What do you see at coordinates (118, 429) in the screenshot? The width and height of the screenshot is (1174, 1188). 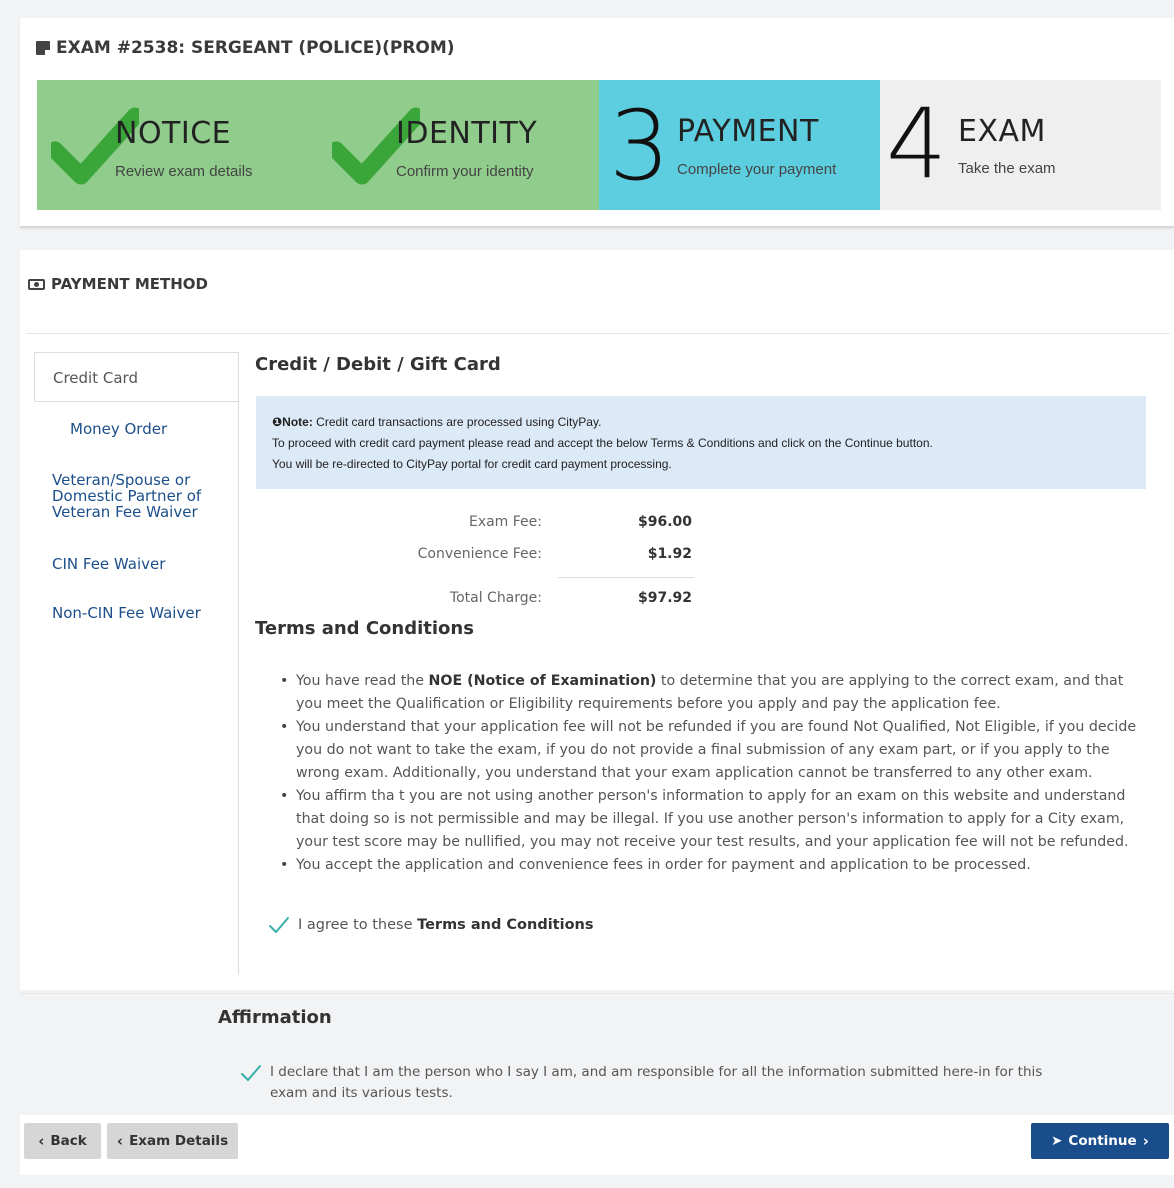 I see `sidebar-item-money-order: Money Order` at bounding box center [118, 429].